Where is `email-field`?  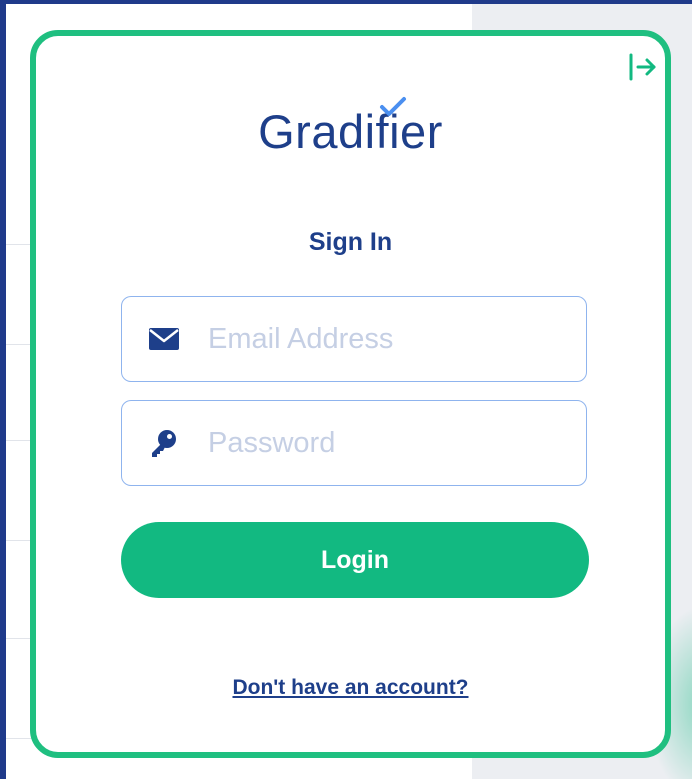 email-field is located at coordinates (354, 339).